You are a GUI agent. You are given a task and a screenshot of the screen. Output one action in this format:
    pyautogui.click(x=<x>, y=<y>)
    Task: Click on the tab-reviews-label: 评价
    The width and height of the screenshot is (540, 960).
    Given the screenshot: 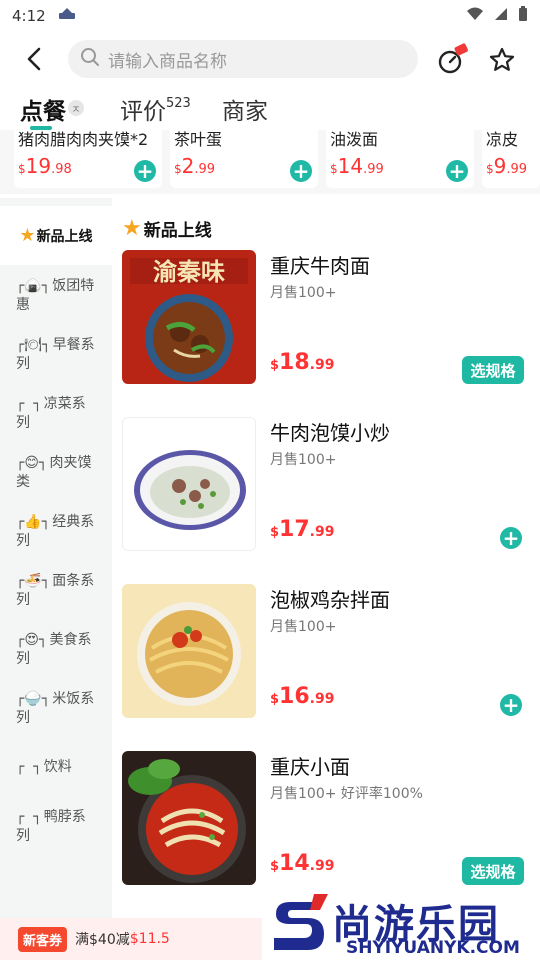 What is the action you would take?
    pyautogui.click(x=143, y=112)
    